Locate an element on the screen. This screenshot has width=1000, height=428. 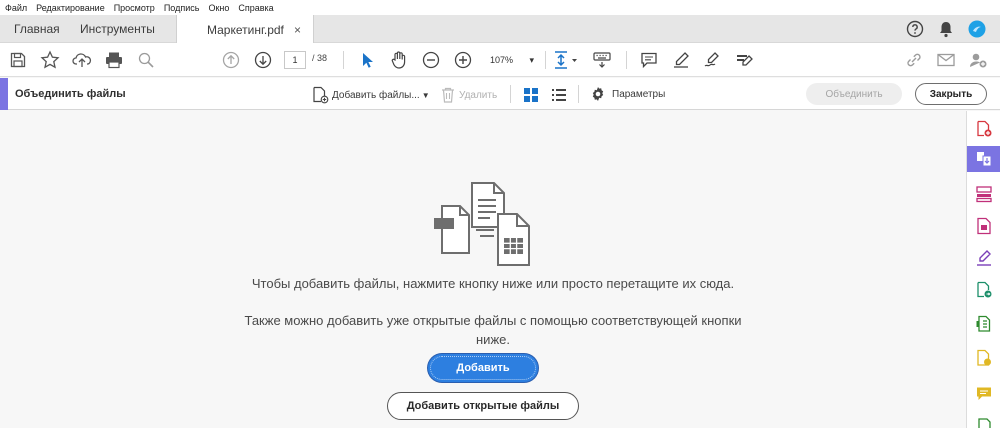
stamp-edit-icon is located at coordinates (745, 60).